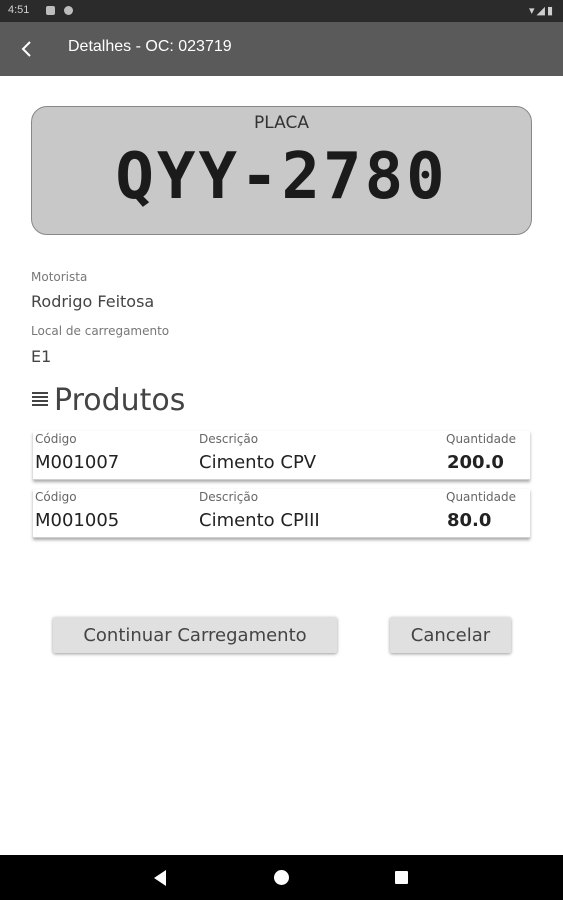 This screenshot has height=900, width=563. Describe the element at coordinates (68, 10) in the screenshot. I see `sync-icon` at that location.